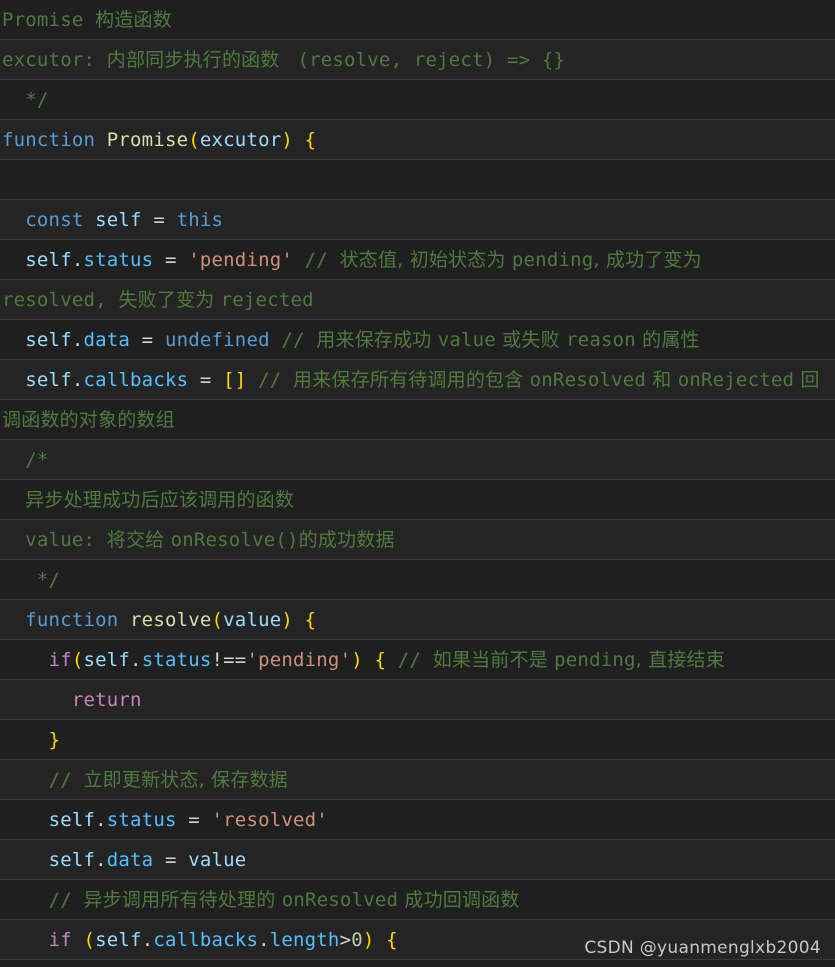 The image size is (835, 967). Describe the element at coordinates (185, 780) in the screenshot. I see `code-token-comment-cn: 立即更新状态, 保存数据` at that location.